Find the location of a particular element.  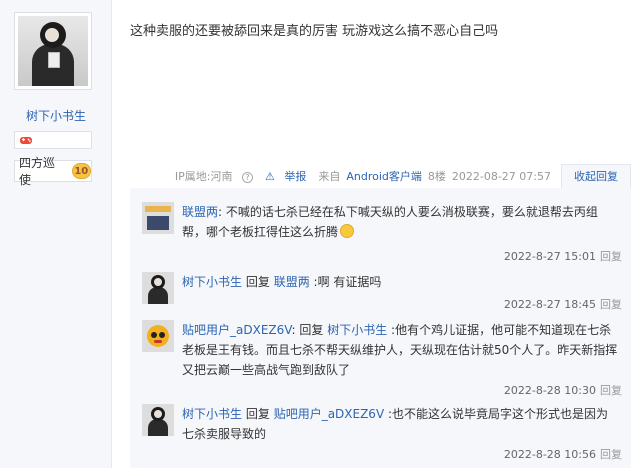

post-datetime: 2022-08-27 07:57 is located at coordinates (501, 176).